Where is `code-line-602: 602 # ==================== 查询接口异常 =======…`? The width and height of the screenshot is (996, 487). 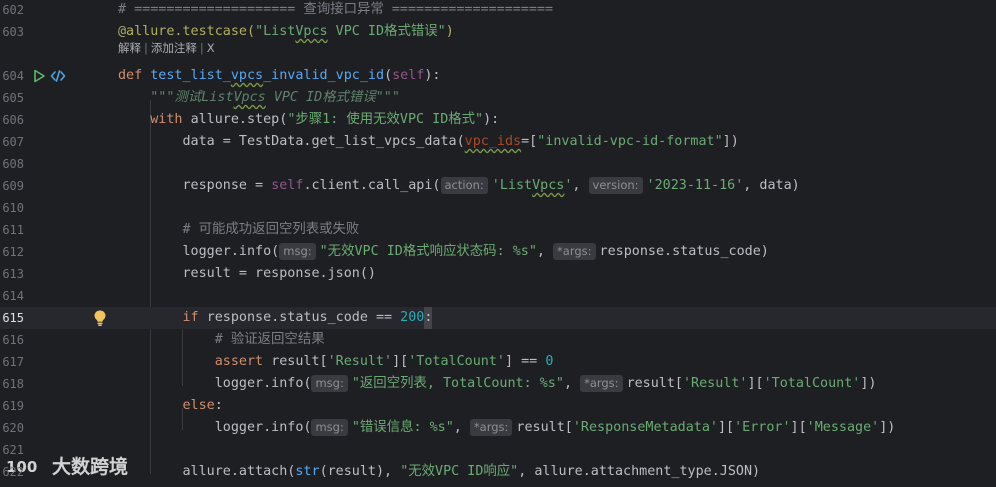
code-line-602: 602 # ==================== 查询接口异常 =======… is located at coordinates (498, 10).